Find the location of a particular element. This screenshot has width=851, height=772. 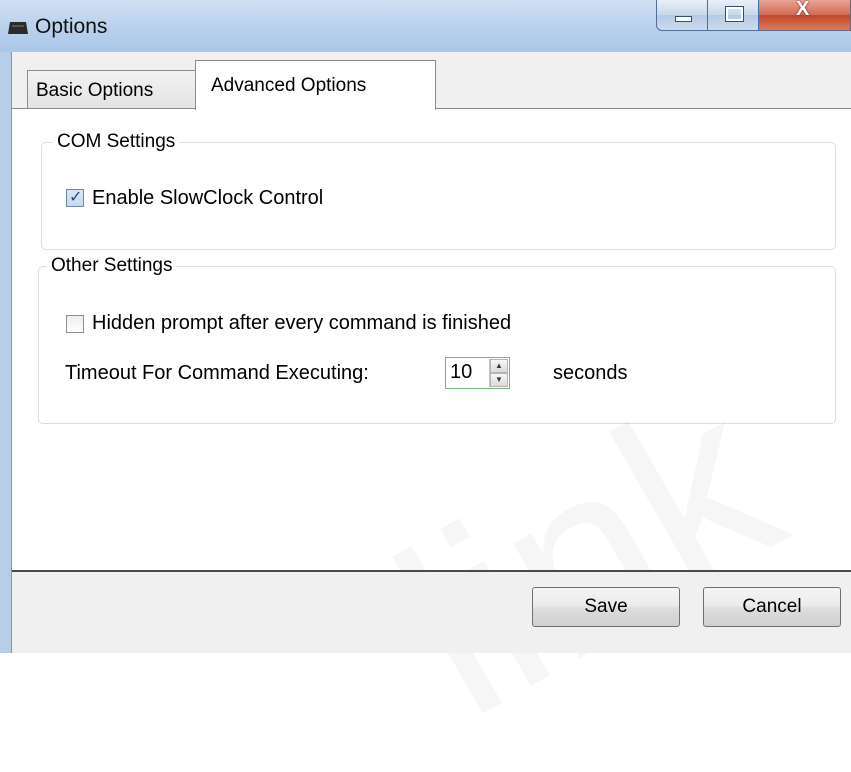

keyboard-app-icon is located at coordinates (18, 28).